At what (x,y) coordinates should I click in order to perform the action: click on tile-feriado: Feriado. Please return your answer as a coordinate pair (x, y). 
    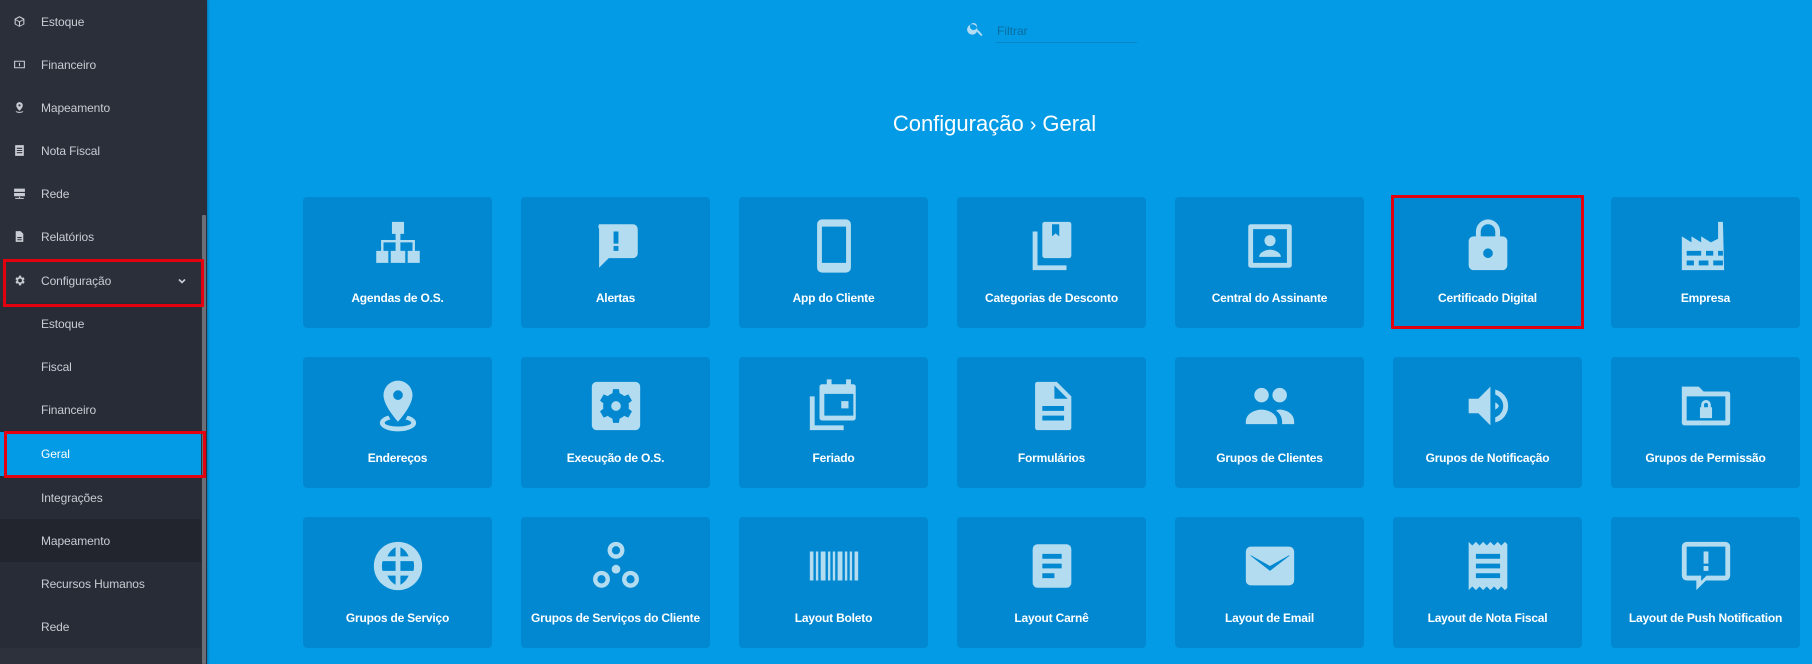
    Looking at the image, I should click on (833, 422).